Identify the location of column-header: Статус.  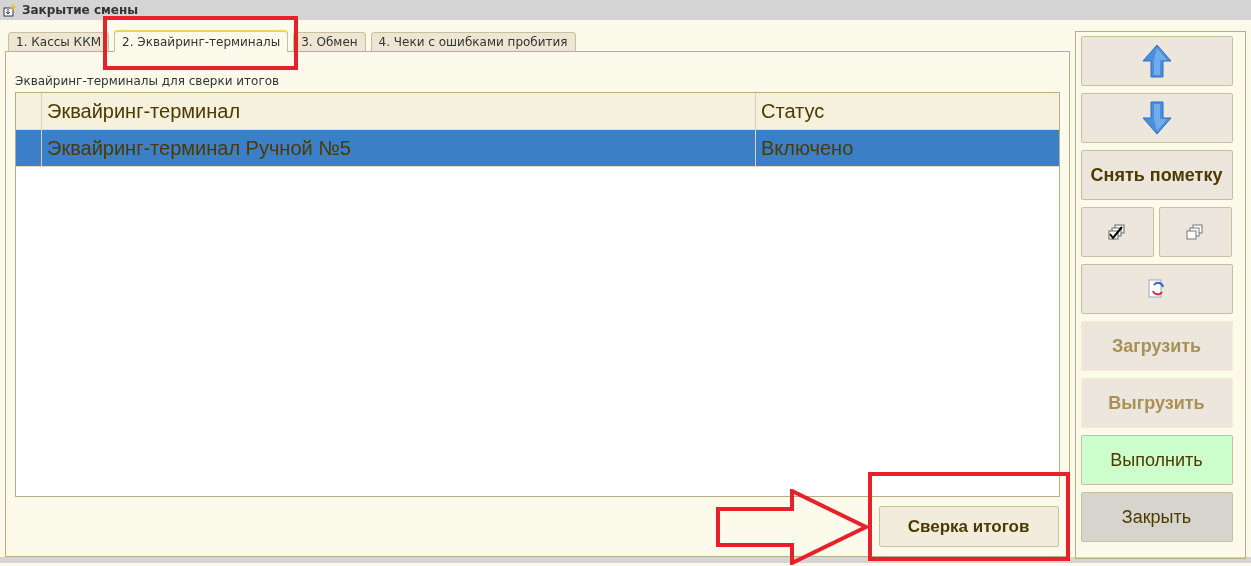
(907, 111).